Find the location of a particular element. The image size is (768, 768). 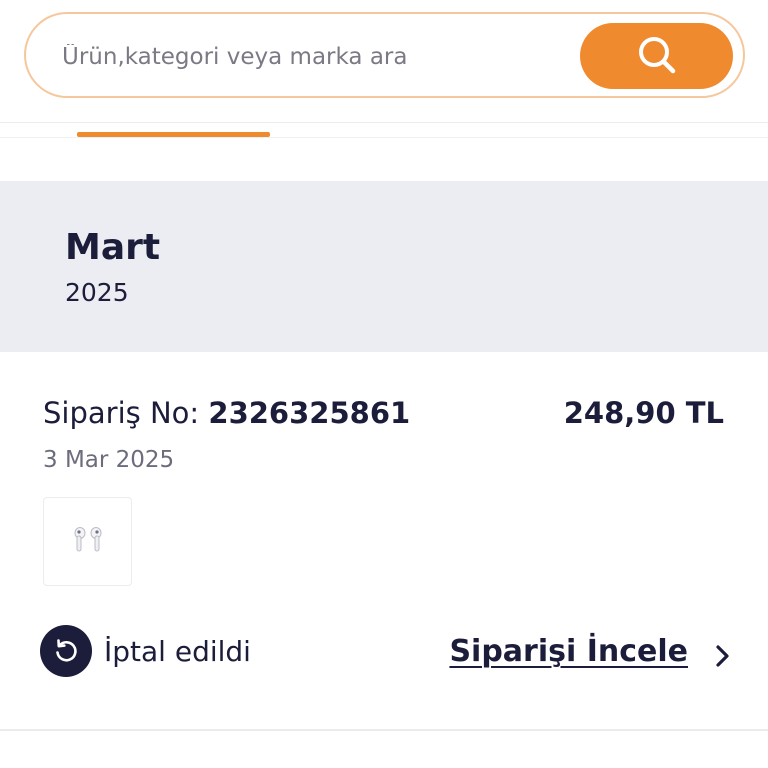

order-number: 2326325861 is located at coordinates (309, 413).